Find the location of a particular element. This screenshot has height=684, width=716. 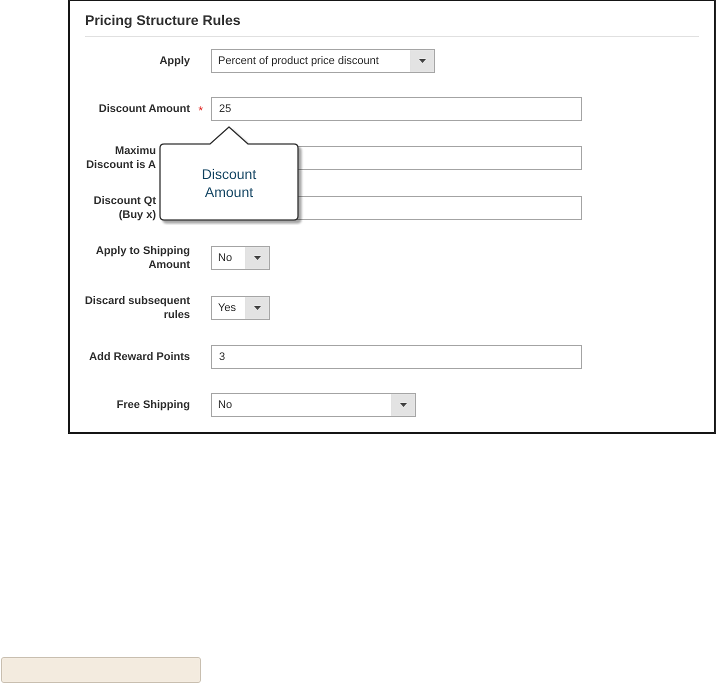

field-label: Maximu Discount is A is located at coordinates (121, 158).